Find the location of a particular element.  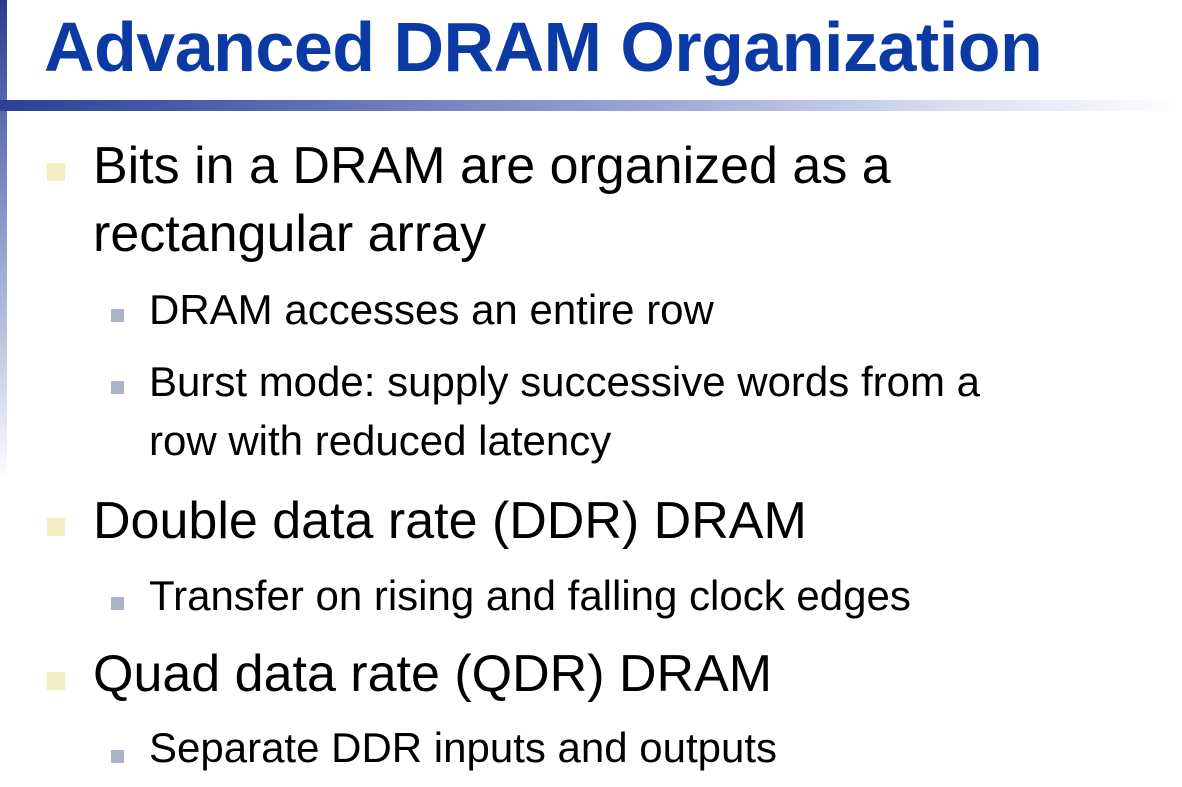

sub-bullet-text-line: DRAM accesses an entire row is located at coordinates (431, 309).